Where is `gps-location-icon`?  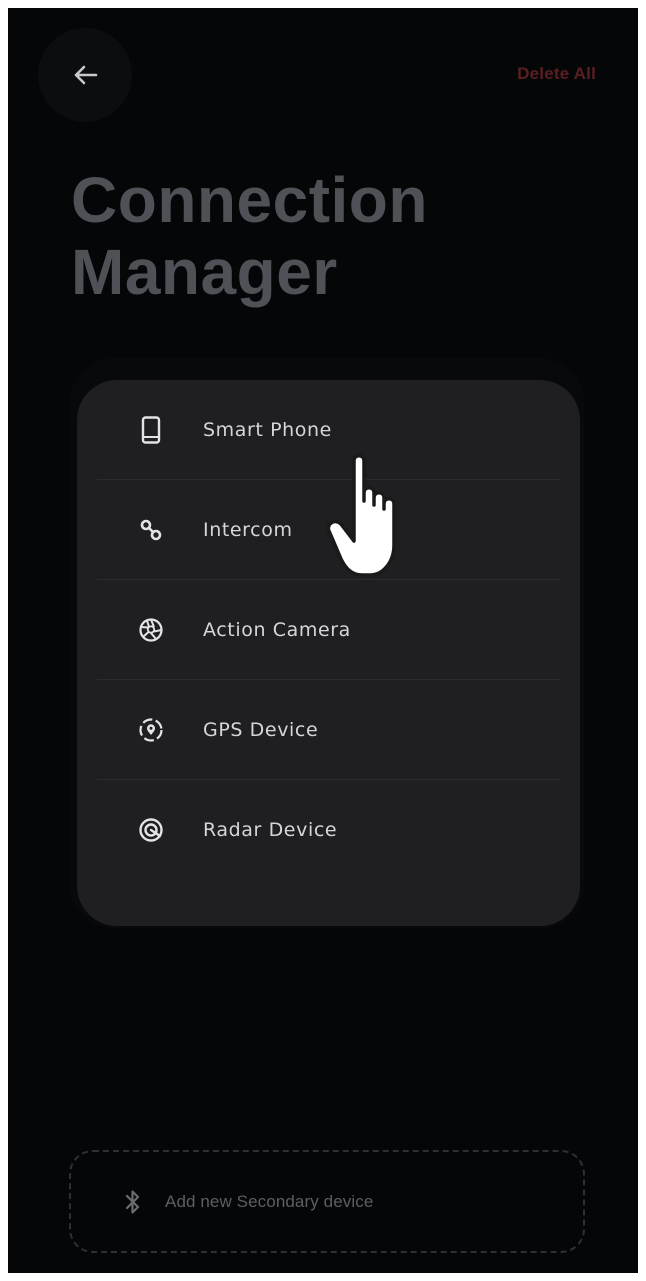 gps-location-icon is located at coordinates (151, 730).